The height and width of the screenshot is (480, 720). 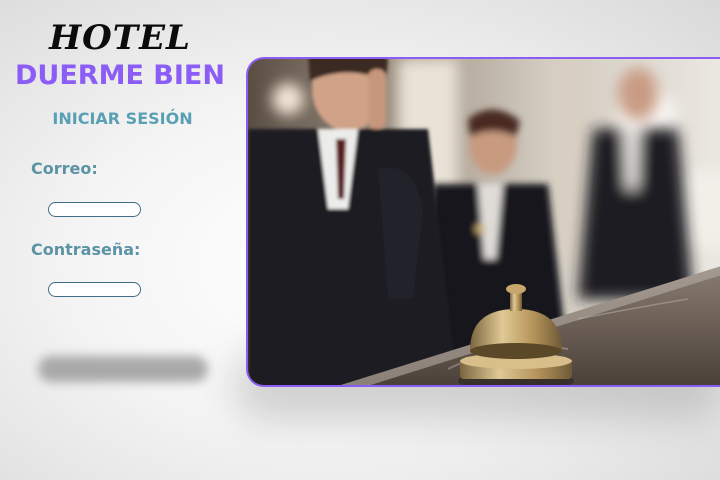 I want to click on email-field, so click(x=94, y=209).